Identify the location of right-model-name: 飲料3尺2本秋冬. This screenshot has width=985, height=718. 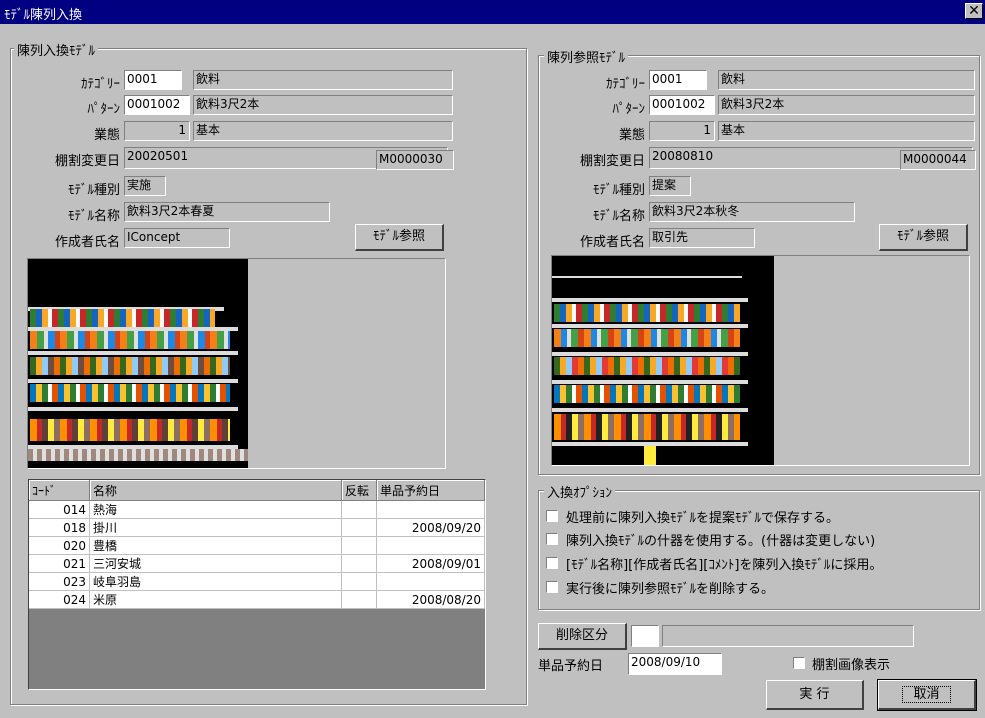
(752, 212).